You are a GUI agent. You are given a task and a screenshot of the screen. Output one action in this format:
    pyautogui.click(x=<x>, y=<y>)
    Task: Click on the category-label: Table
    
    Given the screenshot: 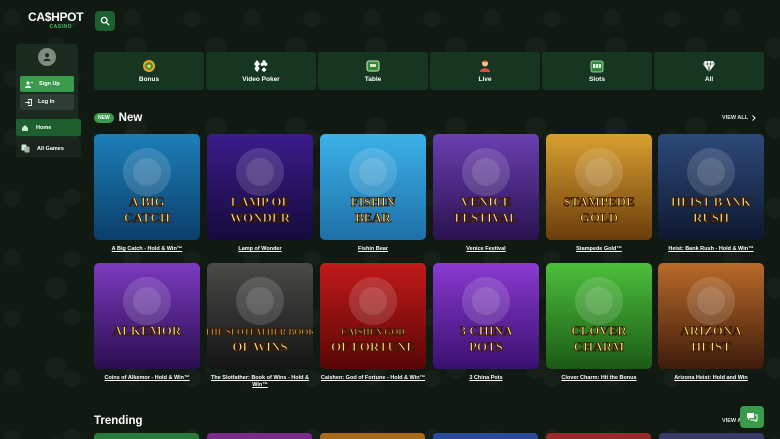 What is the action you would take?
    pyautogui.click(x=373, y=79)
    